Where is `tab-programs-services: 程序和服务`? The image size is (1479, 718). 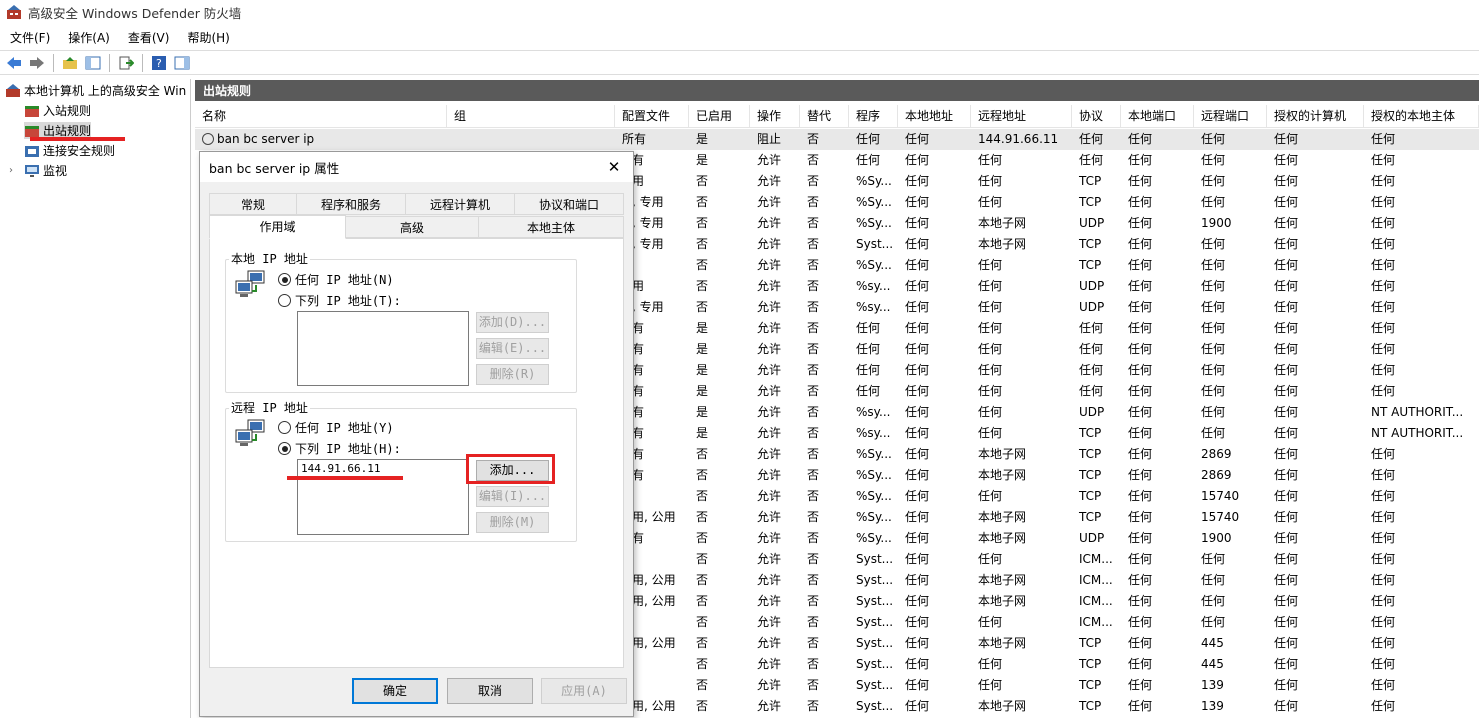
tab-programs-services: 程序和服务 is located at coordinates (351, 204).